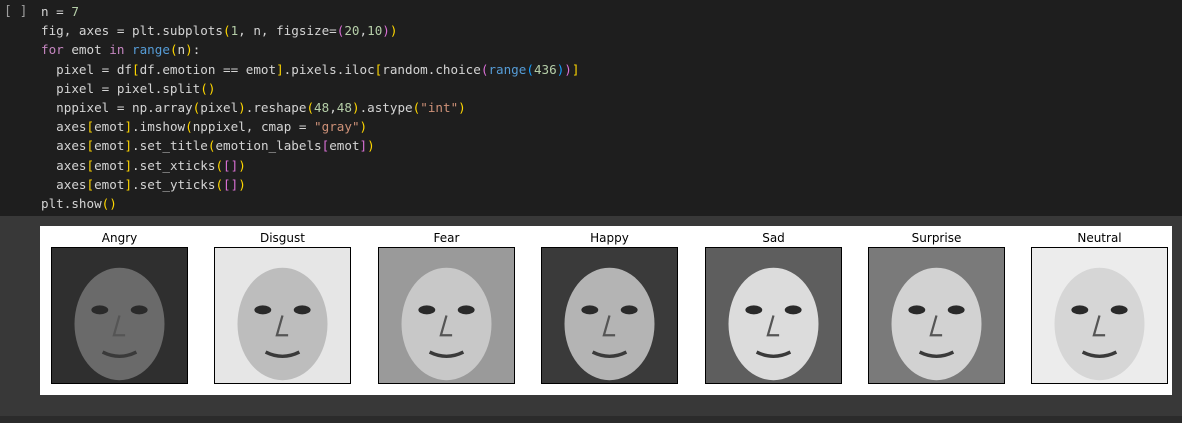  What do you see at coordinates (52, 50) in the screenshot?
I see `code-token: for` at bounding box center [52, 50].